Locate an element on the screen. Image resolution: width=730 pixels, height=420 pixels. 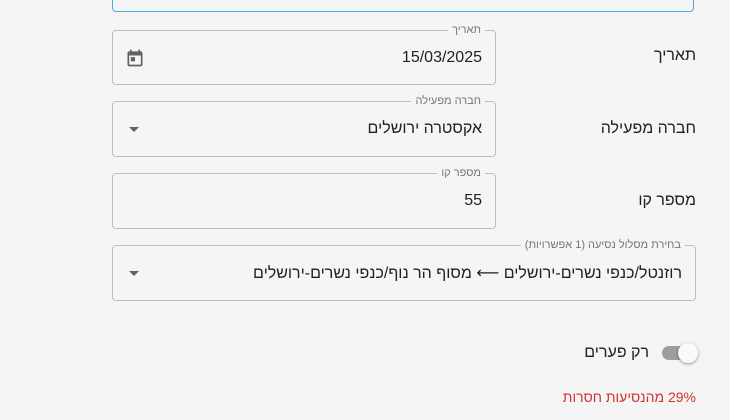
gaps-only-toggle is located at coordinates (679, 353).